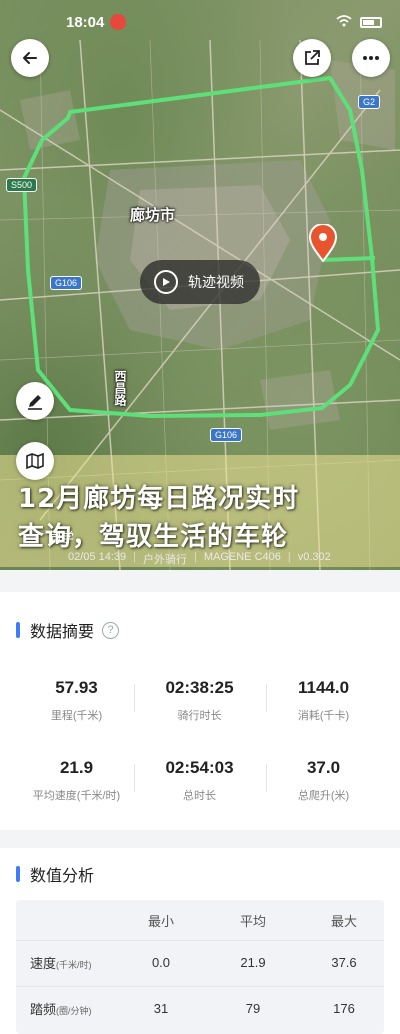 This screenshot has height=1034, width=400. Describe the element at coordinates (344, 962) in the screenshot. I see `row-max: 37.6` at that location.